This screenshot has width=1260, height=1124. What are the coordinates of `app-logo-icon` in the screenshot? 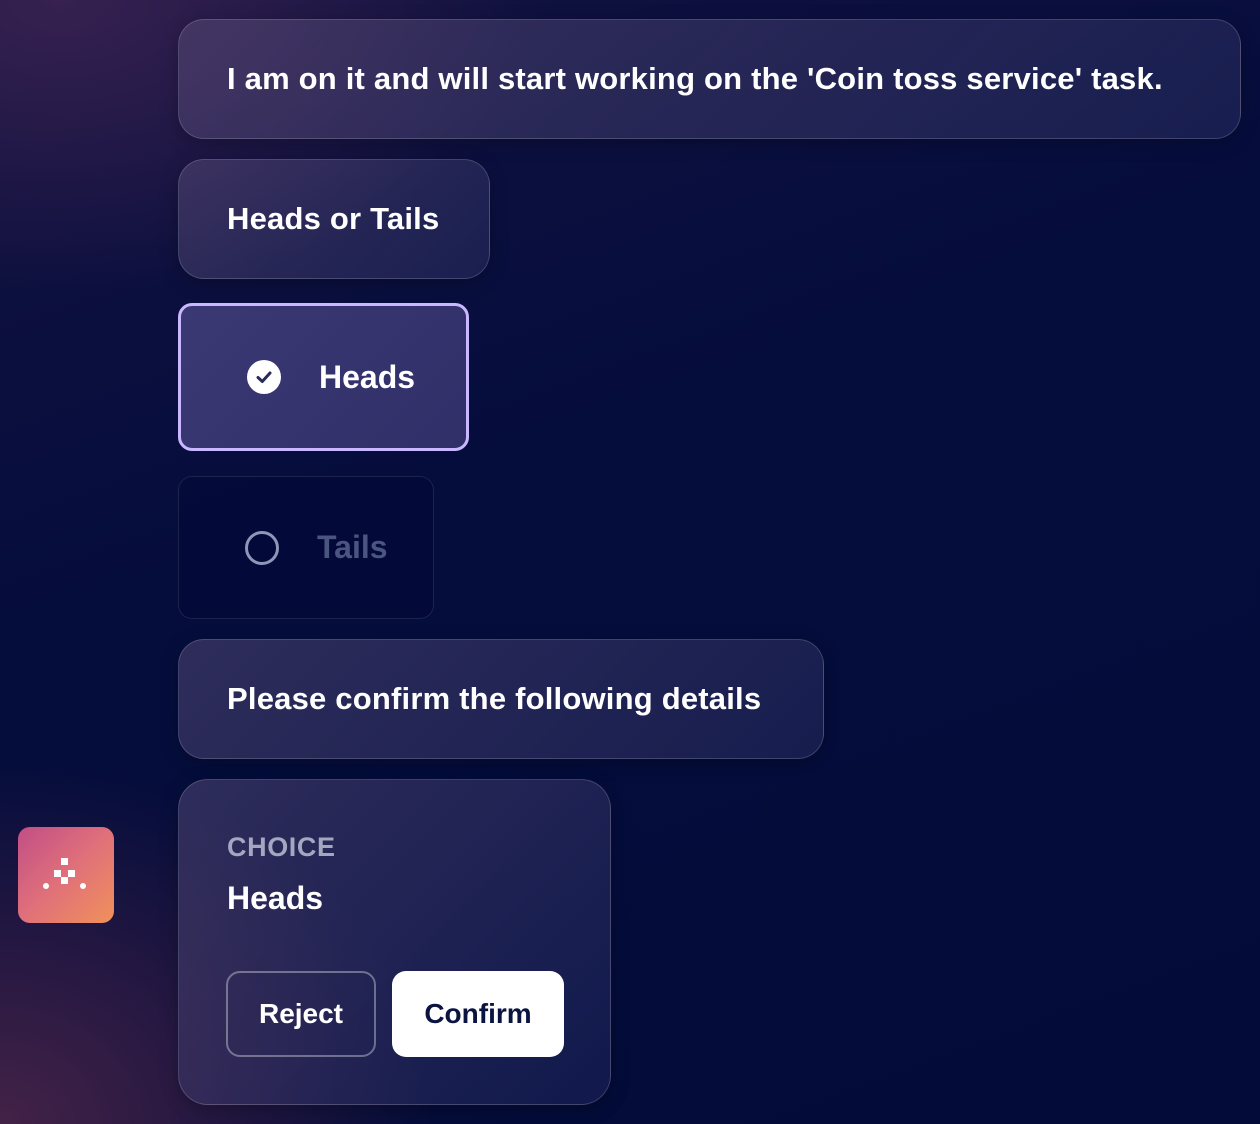 It's located at (66, 875).